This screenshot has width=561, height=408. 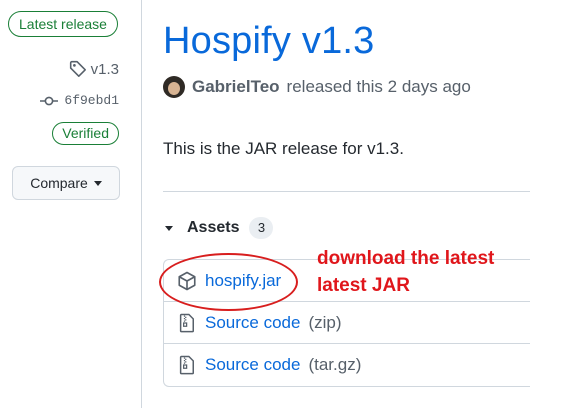 What do you see at coordinates (77, 68) in the screenshot?
I see `tag-icon` at bounding box center [77, 68].